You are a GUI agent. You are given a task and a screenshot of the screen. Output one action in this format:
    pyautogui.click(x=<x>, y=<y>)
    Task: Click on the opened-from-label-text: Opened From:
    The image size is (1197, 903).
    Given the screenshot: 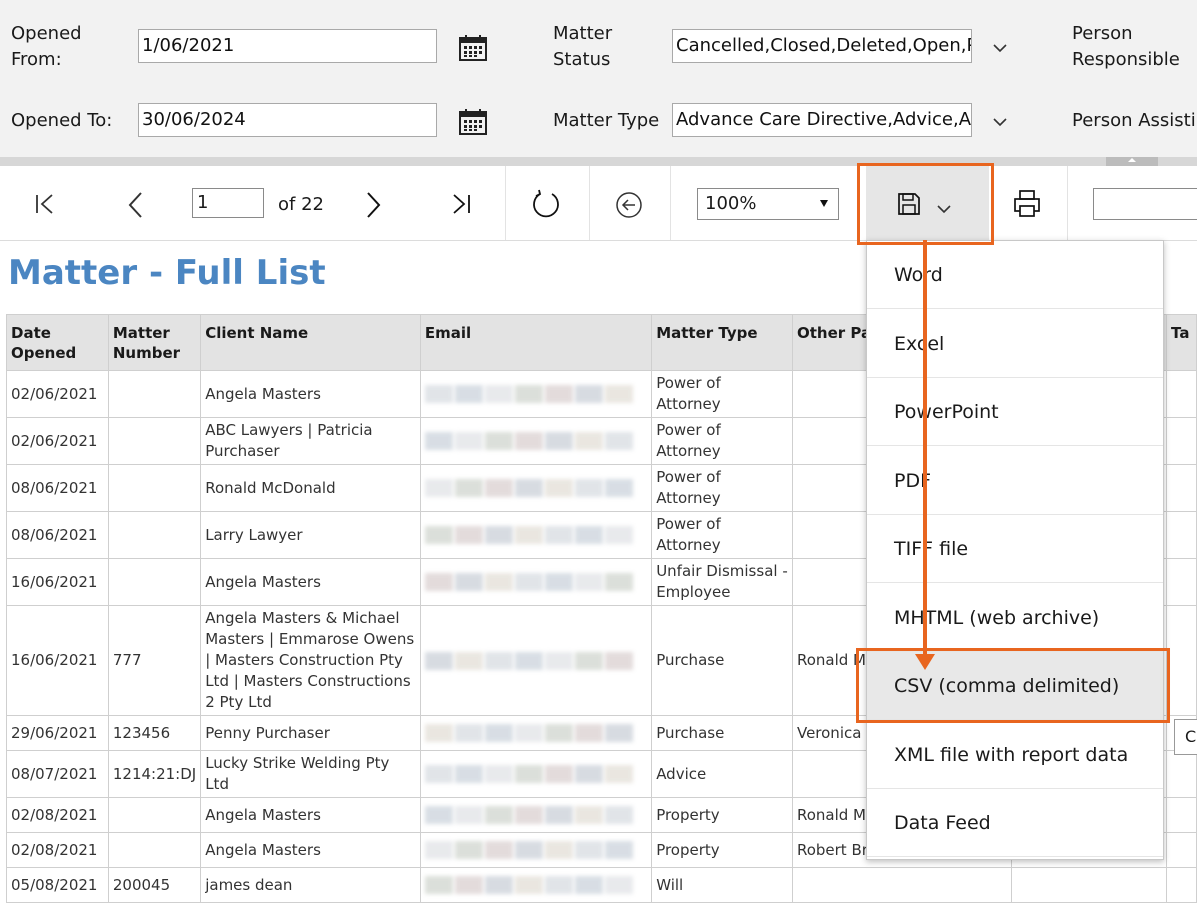 What is the action you would take?
    pyautogui.click(x=46, y=46)
    